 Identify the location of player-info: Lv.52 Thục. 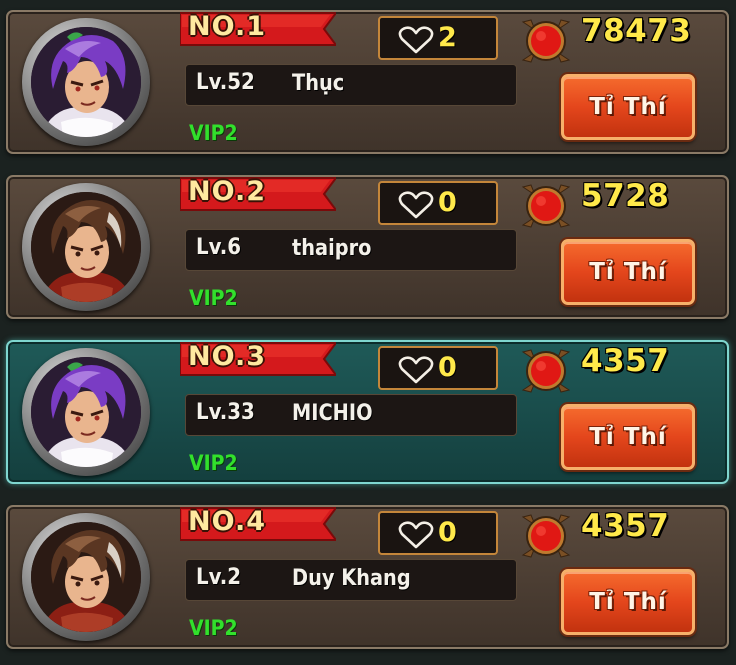
(351, 85).